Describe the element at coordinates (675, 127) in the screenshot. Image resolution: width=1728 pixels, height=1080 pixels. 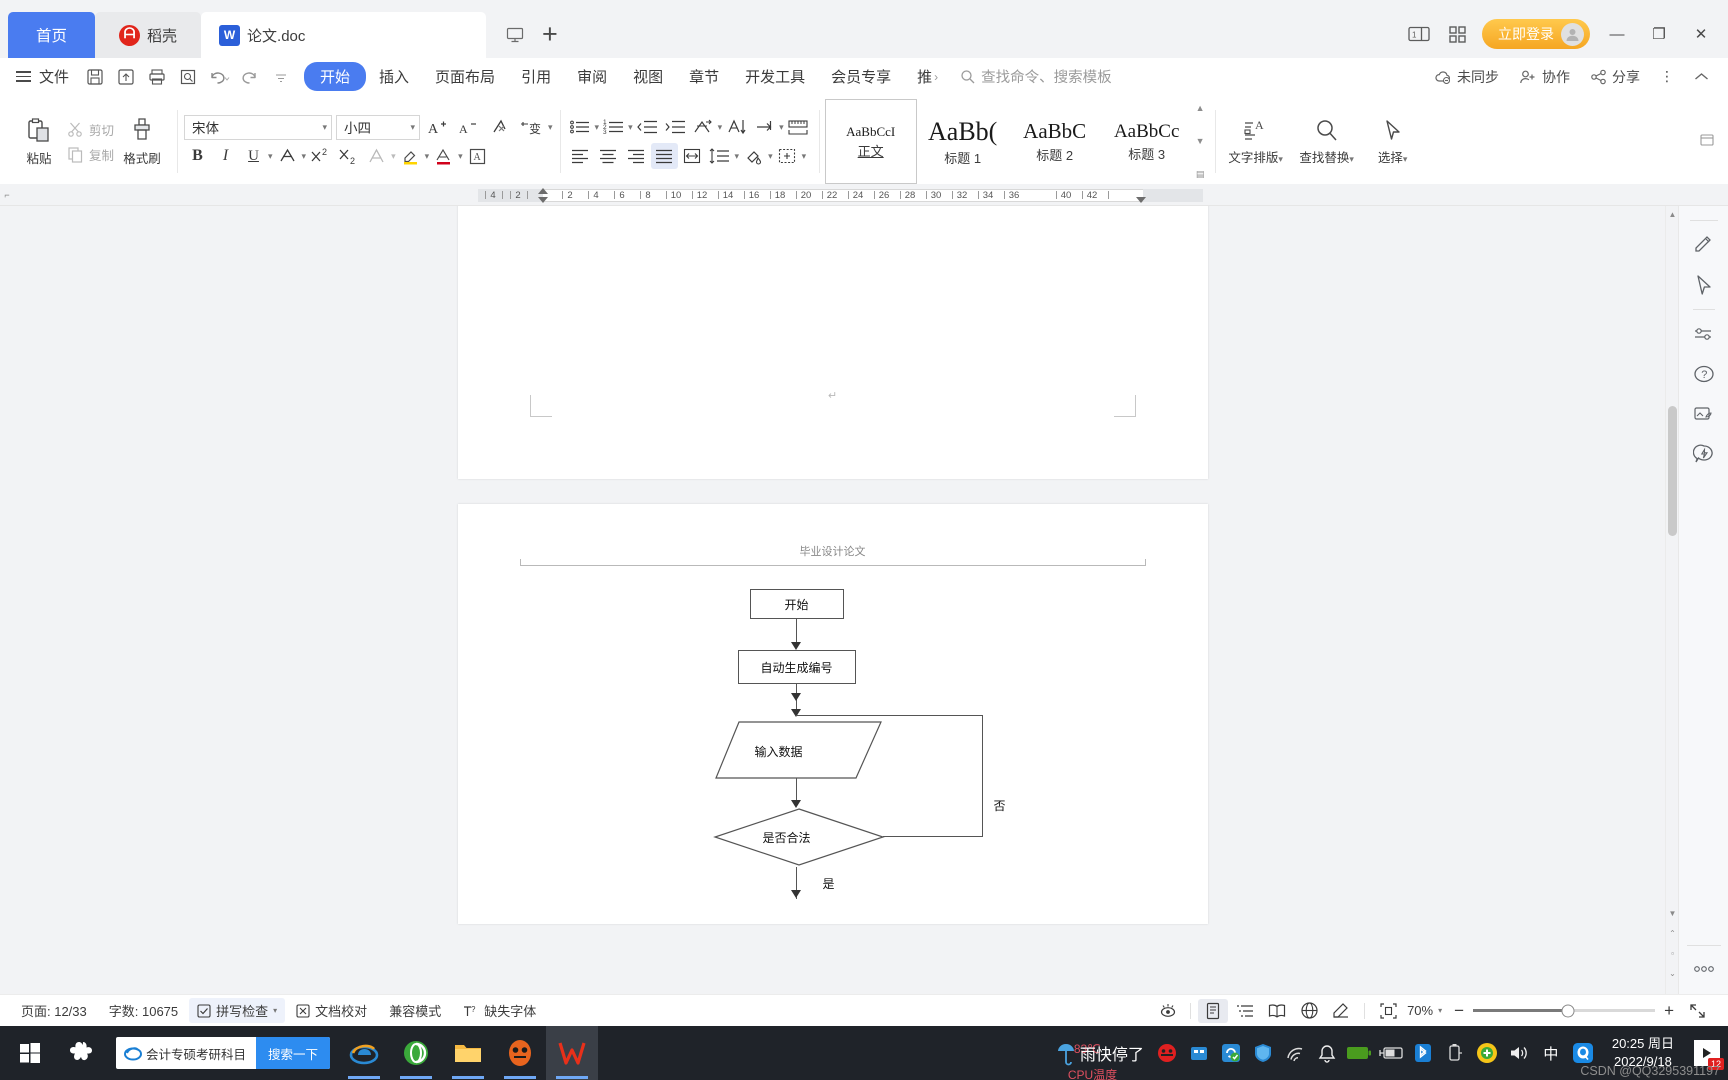
I see `increase-indent-button` at that location.